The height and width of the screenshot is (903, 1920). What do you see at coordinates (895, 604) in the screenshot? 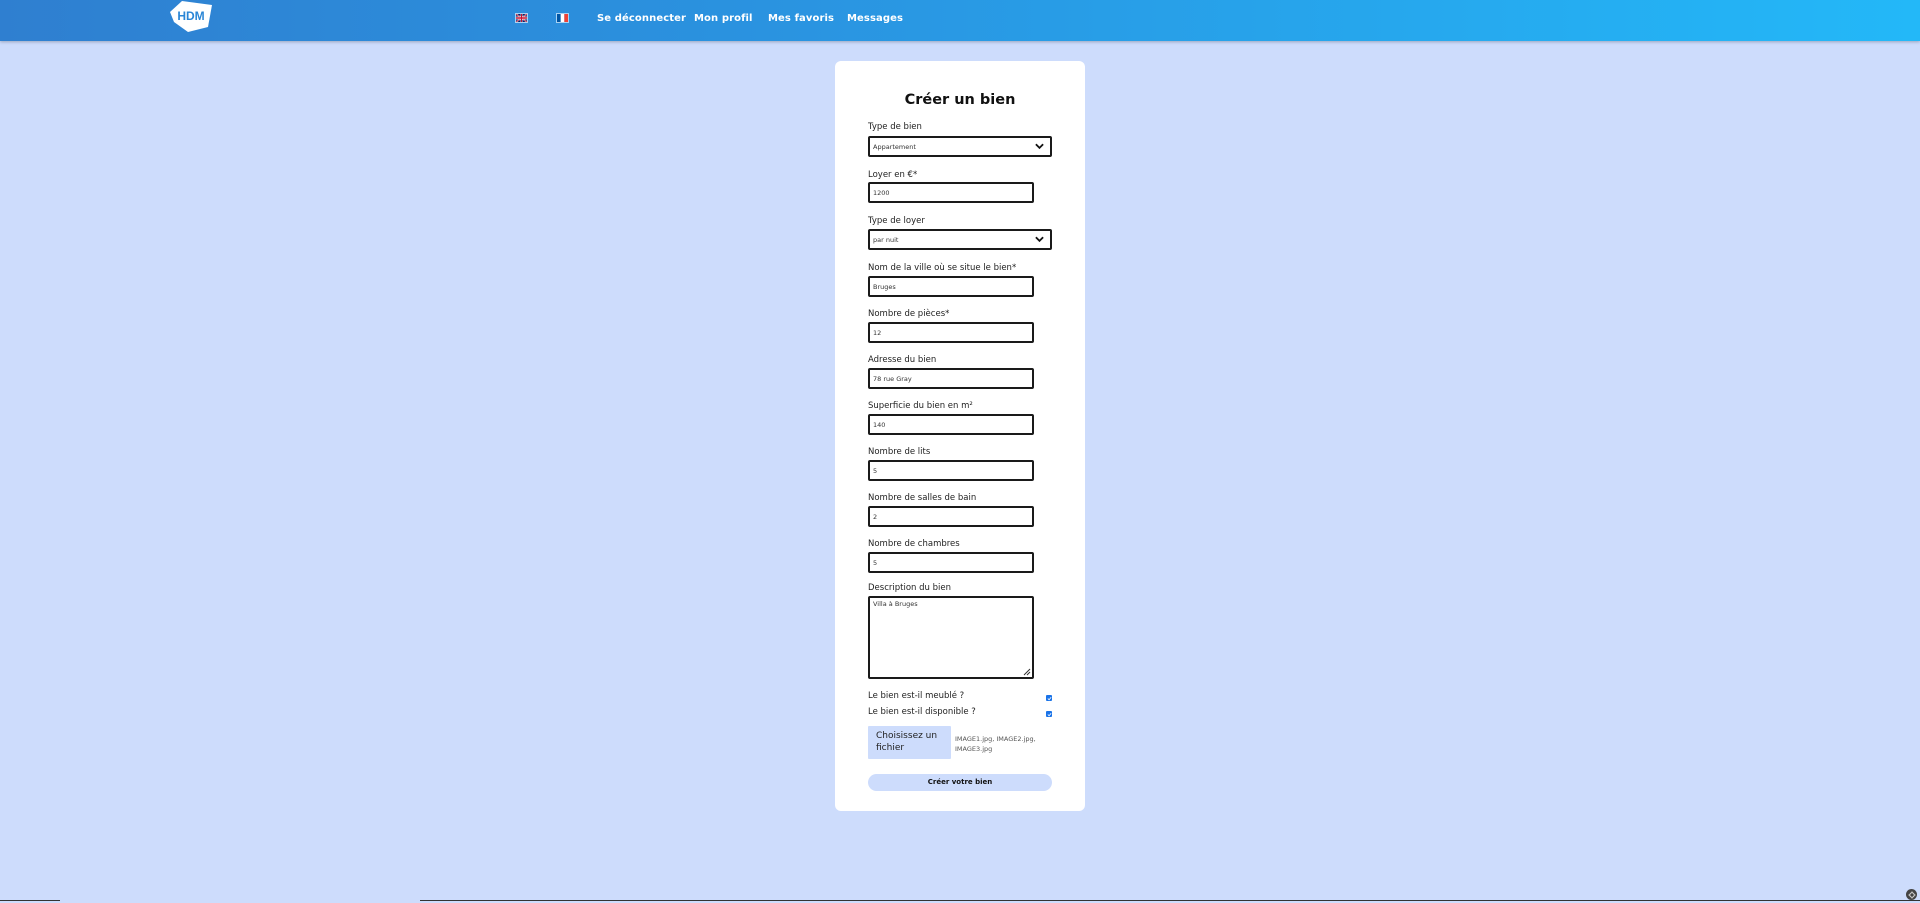
I see `description-value: Villa à Bruges` at bounding box center [895, 604].